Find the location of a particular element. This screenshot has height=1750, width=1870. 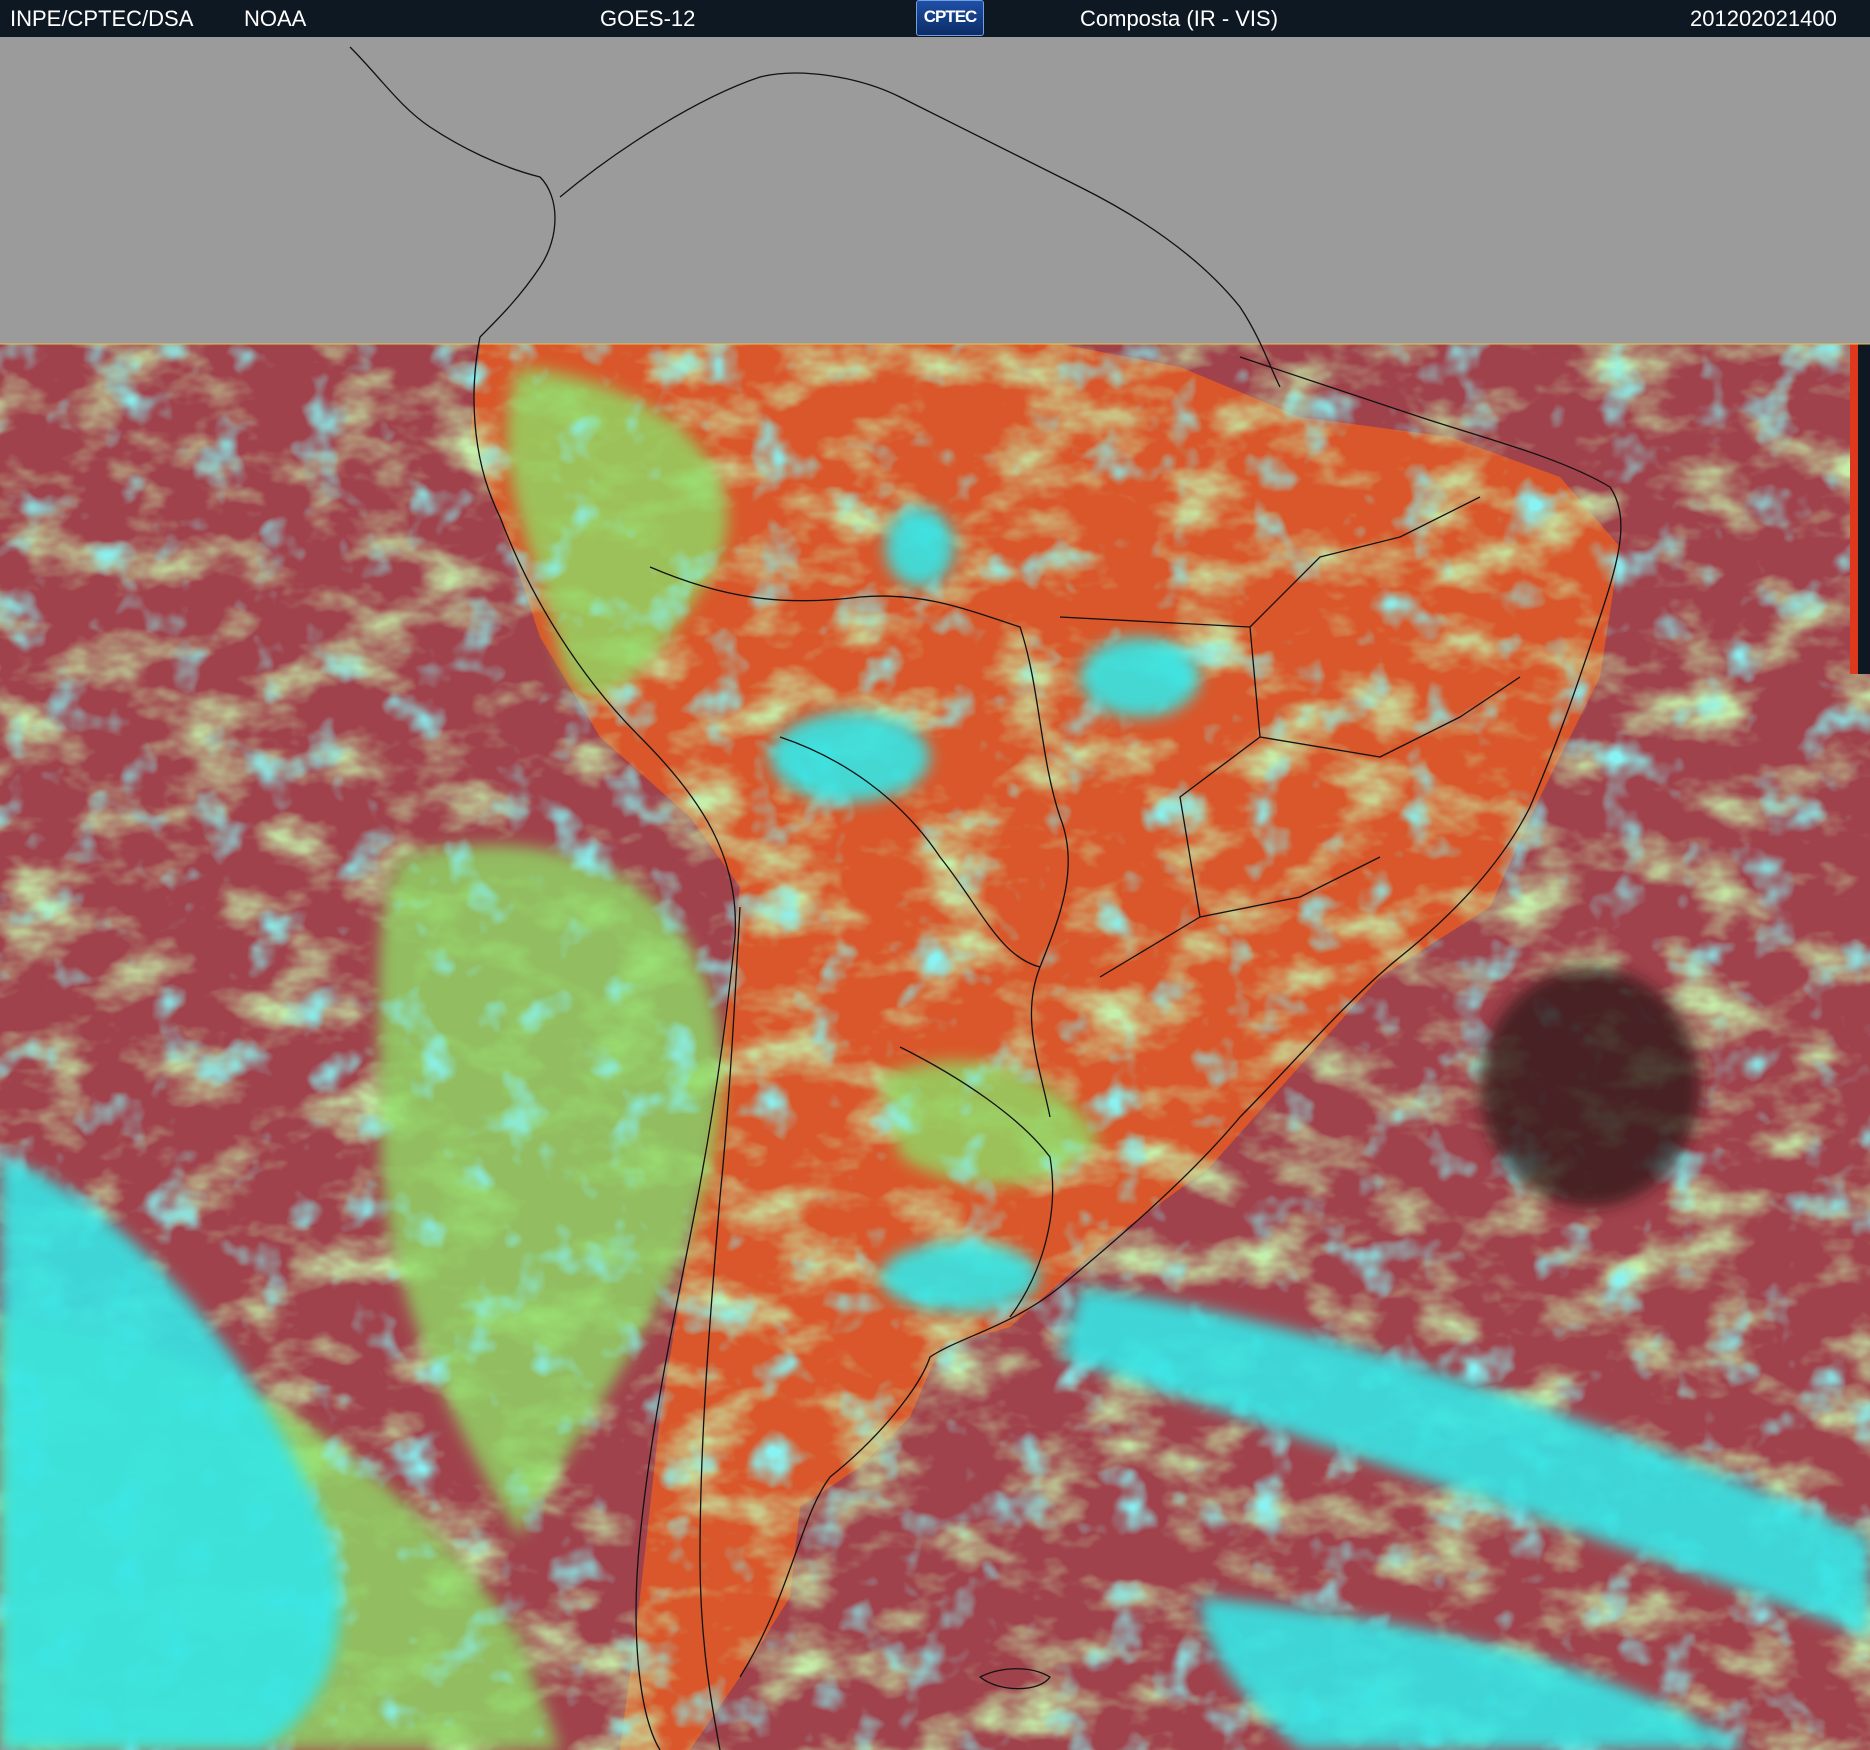

scan-edge-dark is located at coordinates (1864, 509).